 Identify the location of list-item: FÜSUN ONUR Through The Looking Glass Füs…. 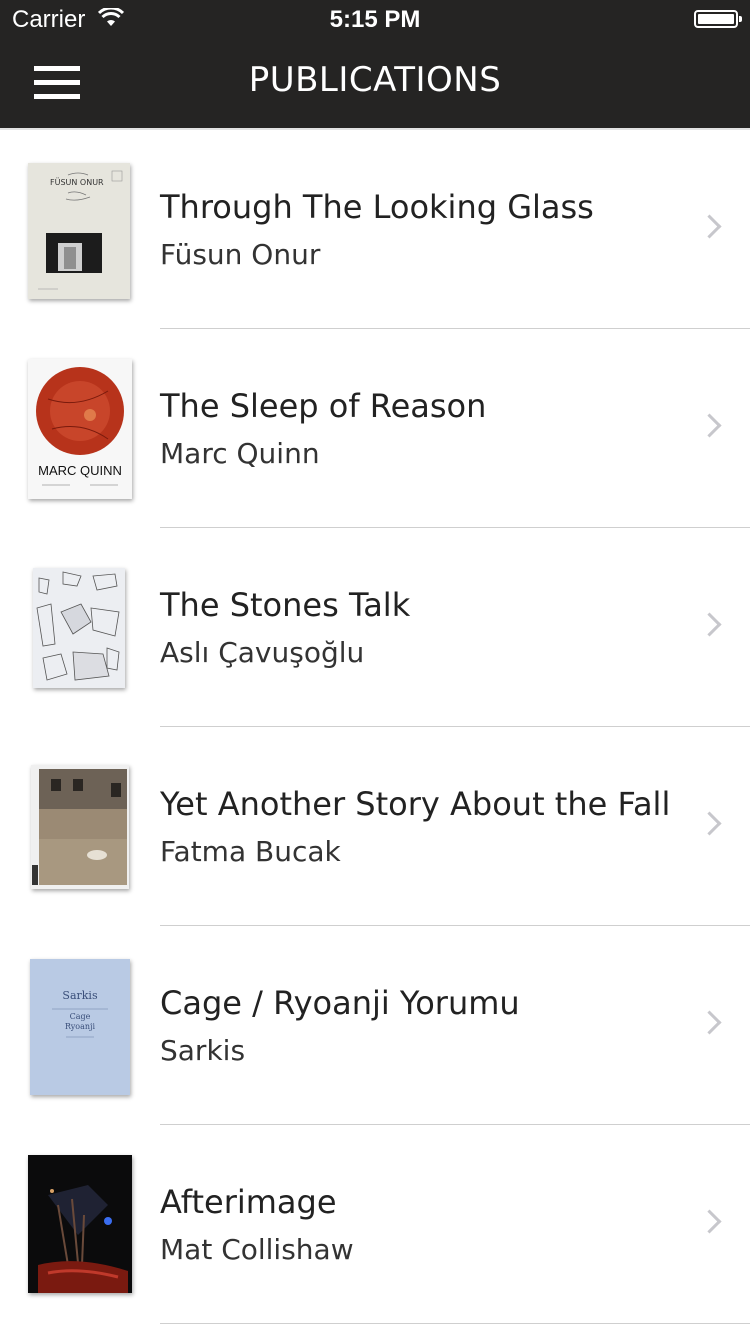
(375, 229).